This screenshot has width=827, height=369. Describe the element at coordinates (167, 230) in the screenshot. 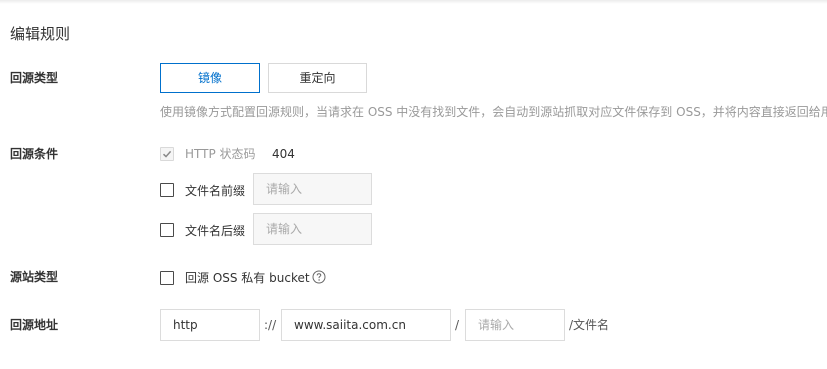

I see `suffix-checkbox` at that location.